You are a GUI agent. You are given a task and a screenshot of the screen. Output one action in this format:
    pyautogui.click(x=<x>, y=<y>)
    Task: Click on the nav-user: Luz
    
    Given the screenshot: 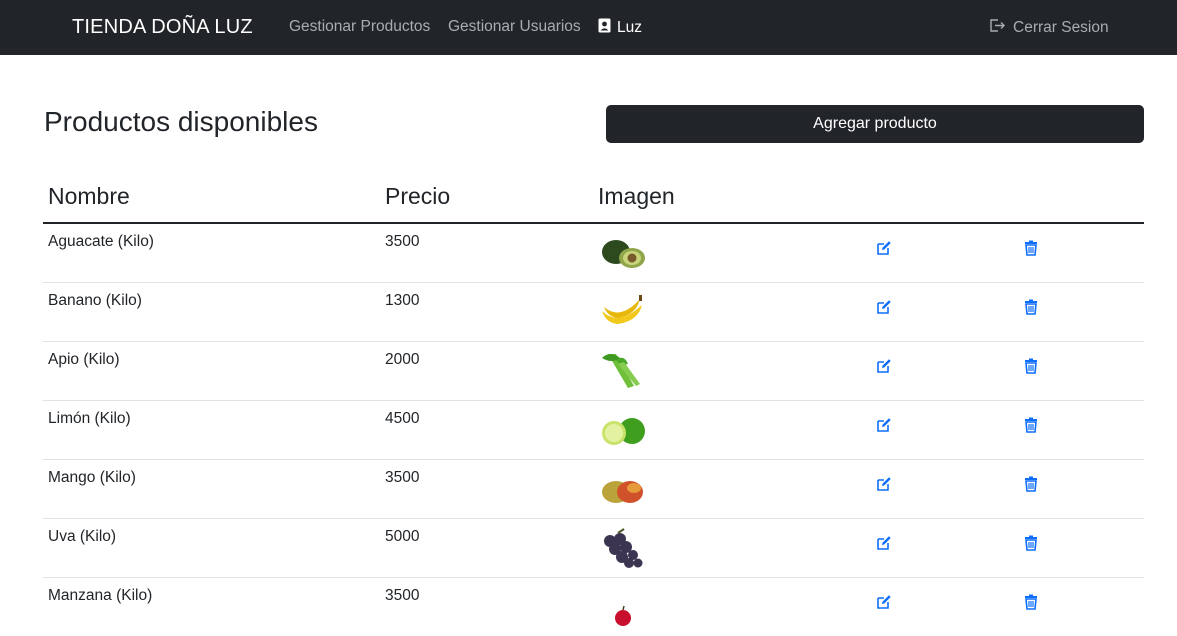 What is the action you would take?
    pyautogui.click(x=620, y=28)
    